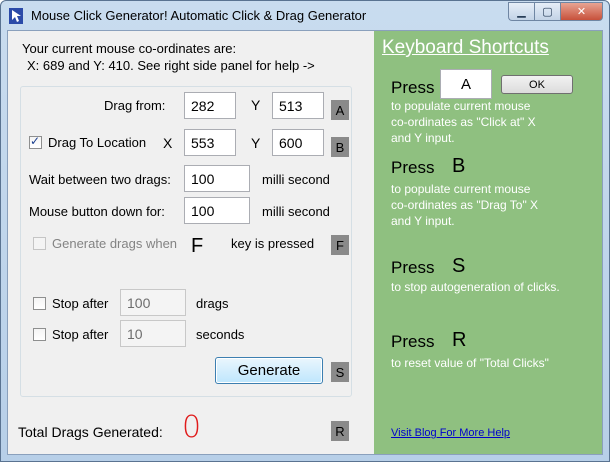 The image size is (610, 462). What do you see at coordinates (461, 189) in the screenshot?
I see `shortcut-b-desc-line1: to populate current mouse` at bounding box center [461, 189].